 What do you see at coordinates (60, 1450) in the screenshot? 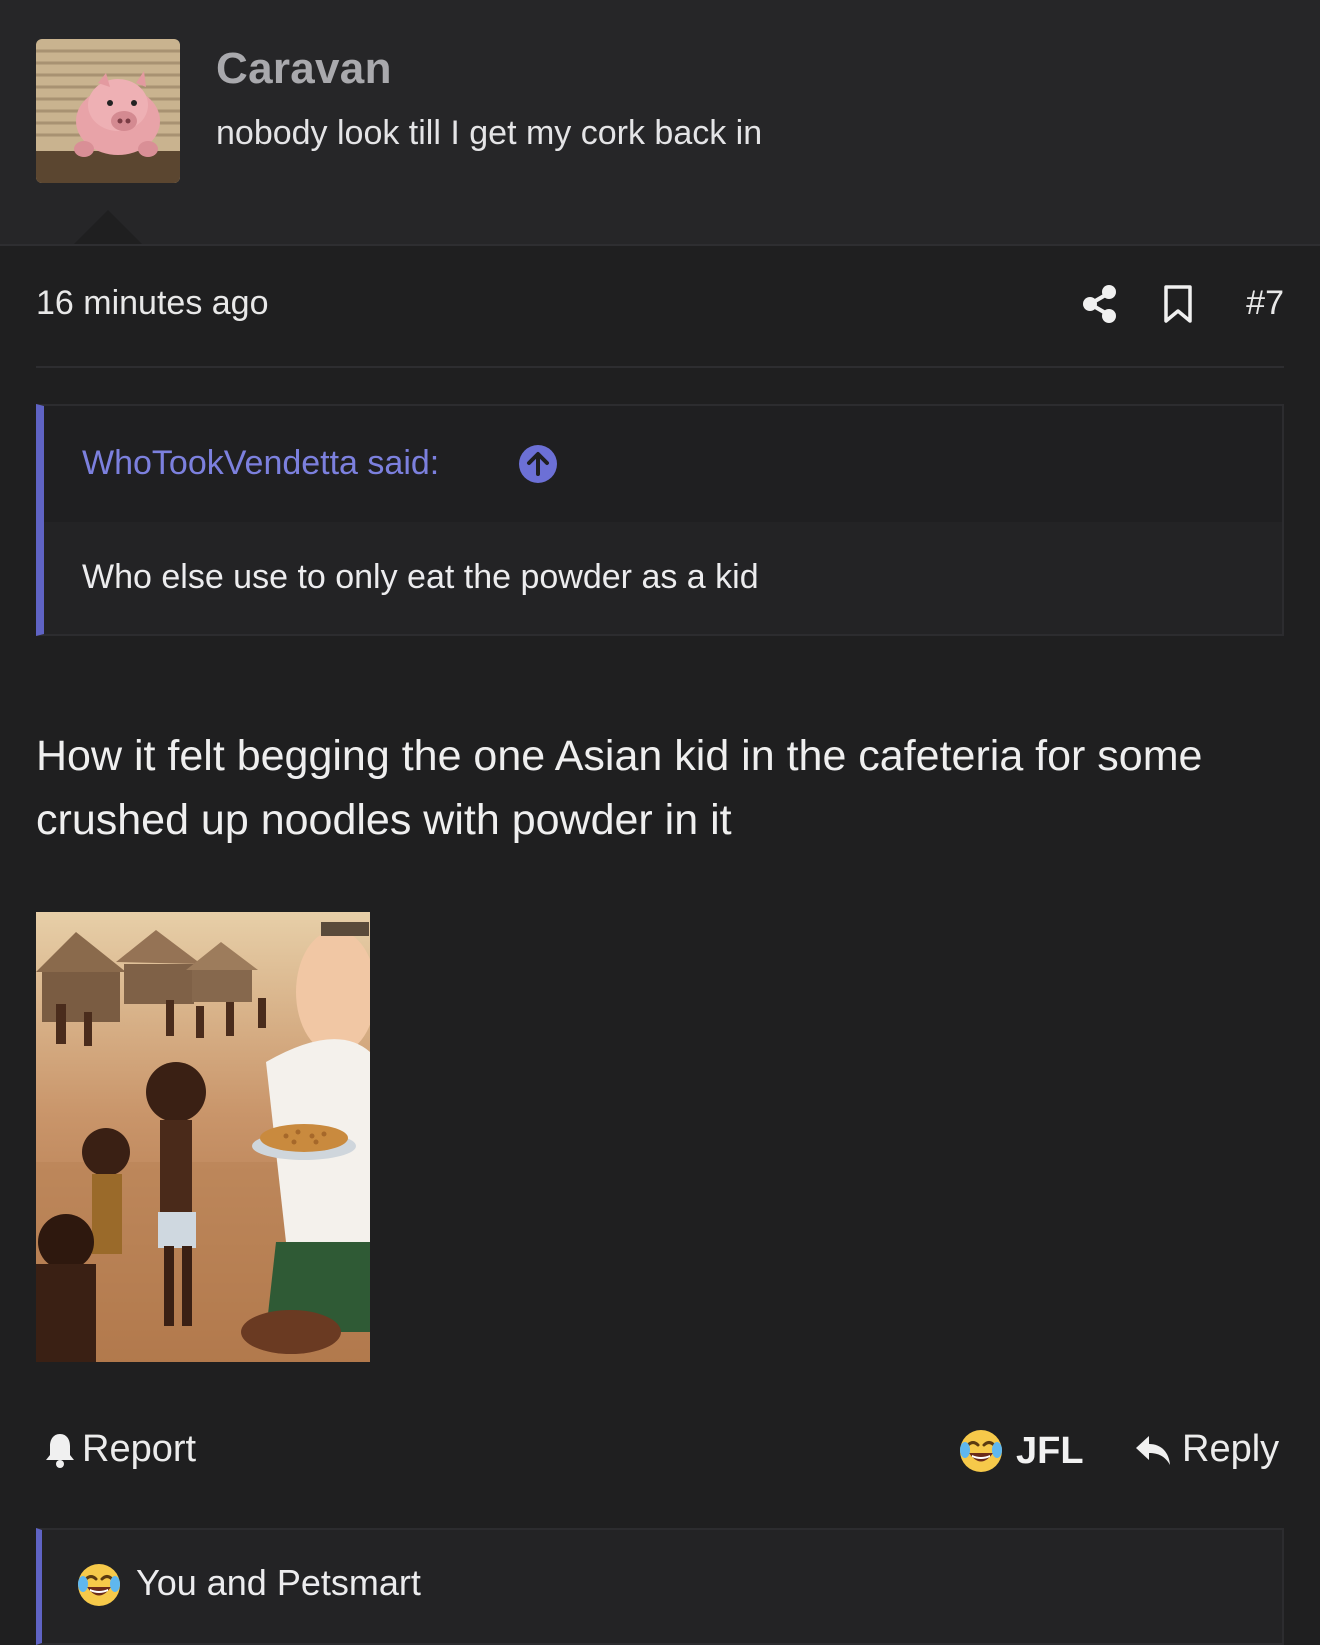
I see `bell-icon` at bounding box center [60, 1450].